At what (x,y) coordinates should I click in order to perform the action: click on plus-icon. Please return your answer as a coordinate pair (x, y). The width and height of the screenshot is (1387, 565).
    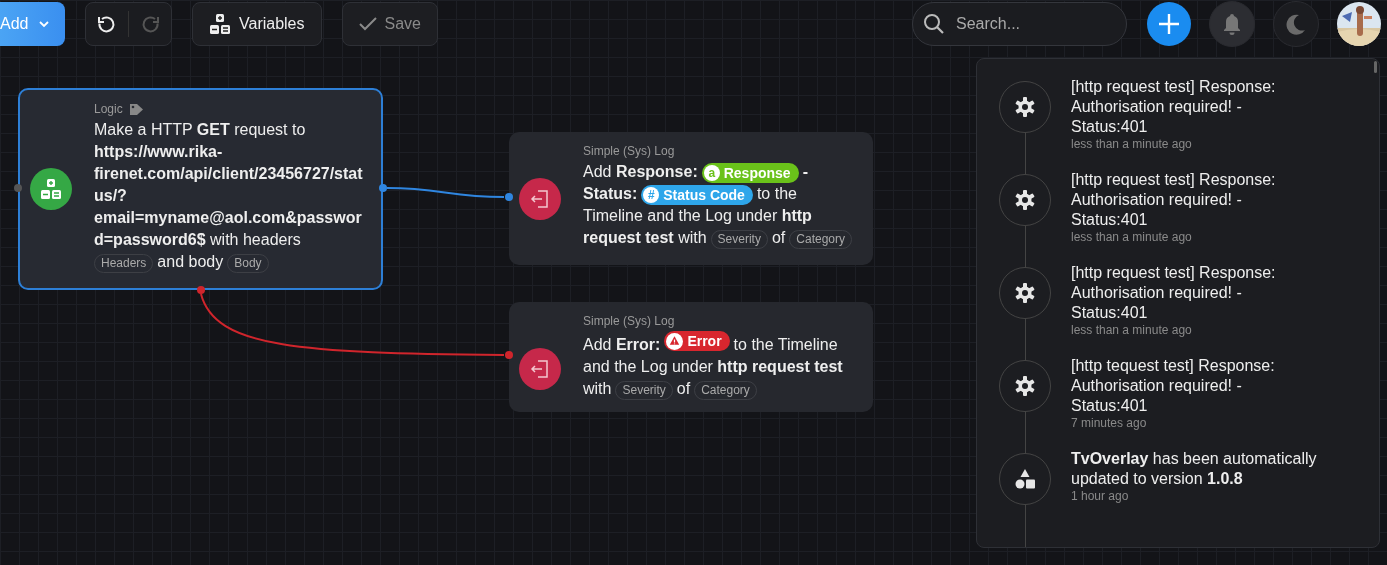
    Looking at the image, I should click on (1169, 24).